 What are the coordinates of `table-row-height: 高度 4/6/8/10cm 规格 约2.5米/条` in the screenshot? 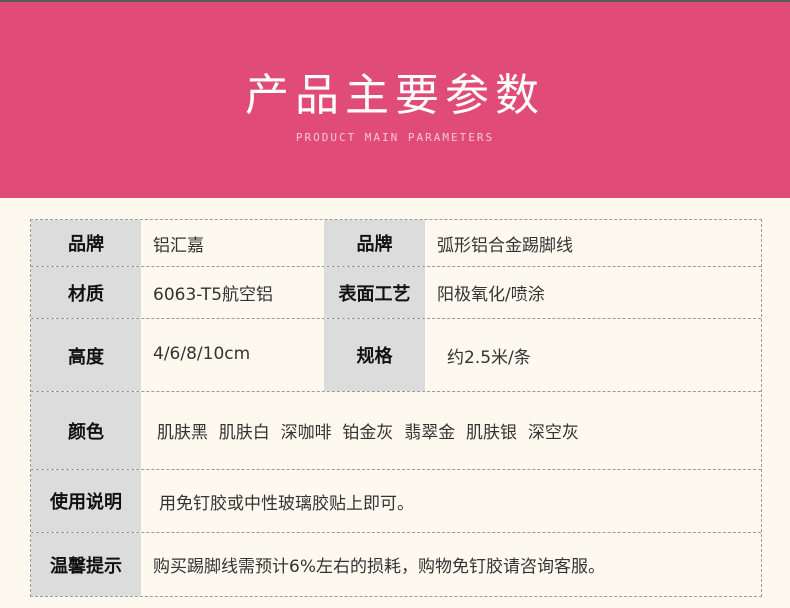 It's located at (396, 355).